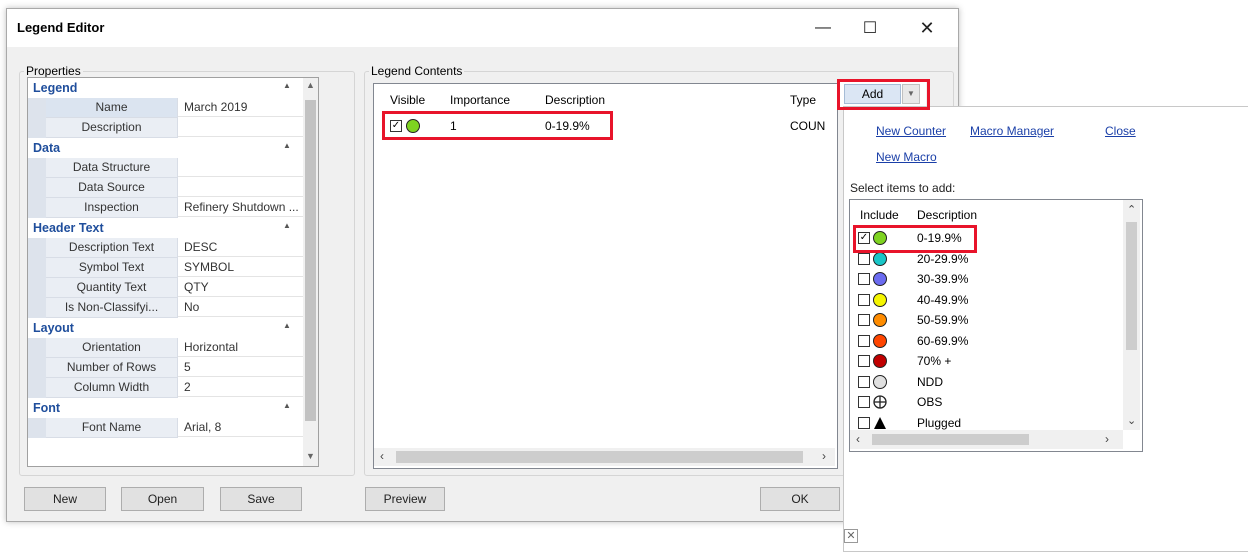 The image size is (1248, 552). What do you see at coordinates (240, 267) in the screenshot?
I see `property-value: SYMBOL` at bounding box center [240, 267].